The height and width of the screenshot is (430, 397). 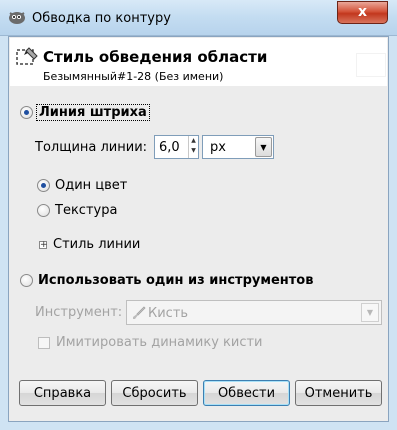 I want to click on reset-button: Сбросить, so click(x=154, y=393).